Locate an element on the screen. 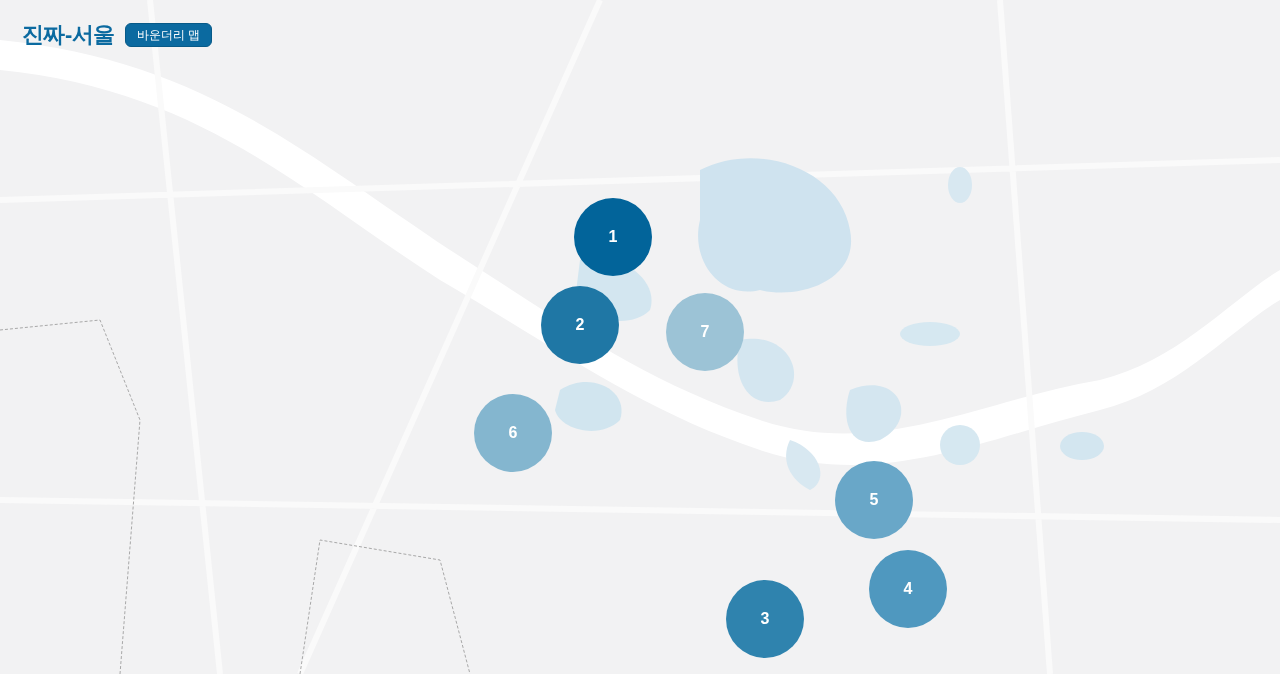  app-title: 진짜-서울 is located at coordinates (68, 35).